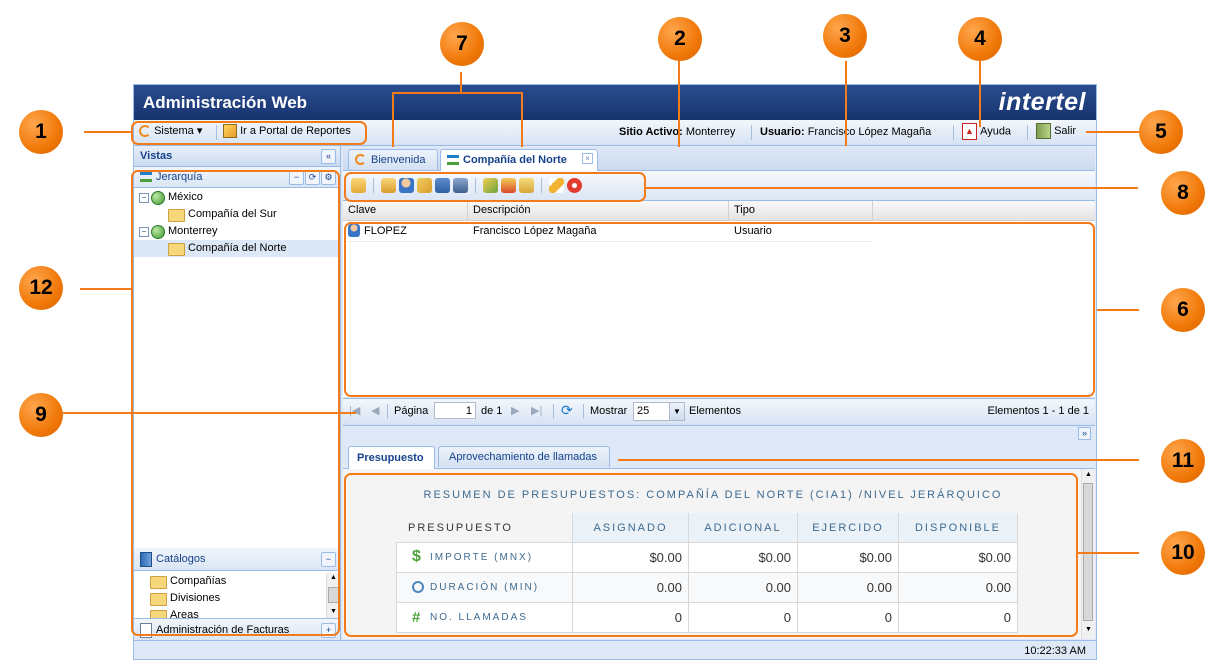 This screenshot has width=1221, height=660. What do you see at coordinates (719, 456) in the screenshot?
I see `detail-tab-strip: Presupuesto Aprovechamiento de llamadas` at bounding box center [719, 456].